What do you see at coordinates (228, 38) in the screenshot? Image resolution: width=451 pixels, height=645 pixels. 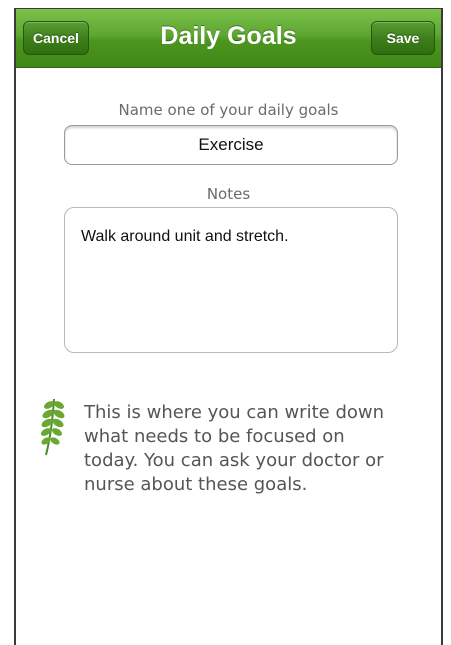 I see `navigation-bar: Cancel Daily Goals Save` at bounding box center [228, 38].